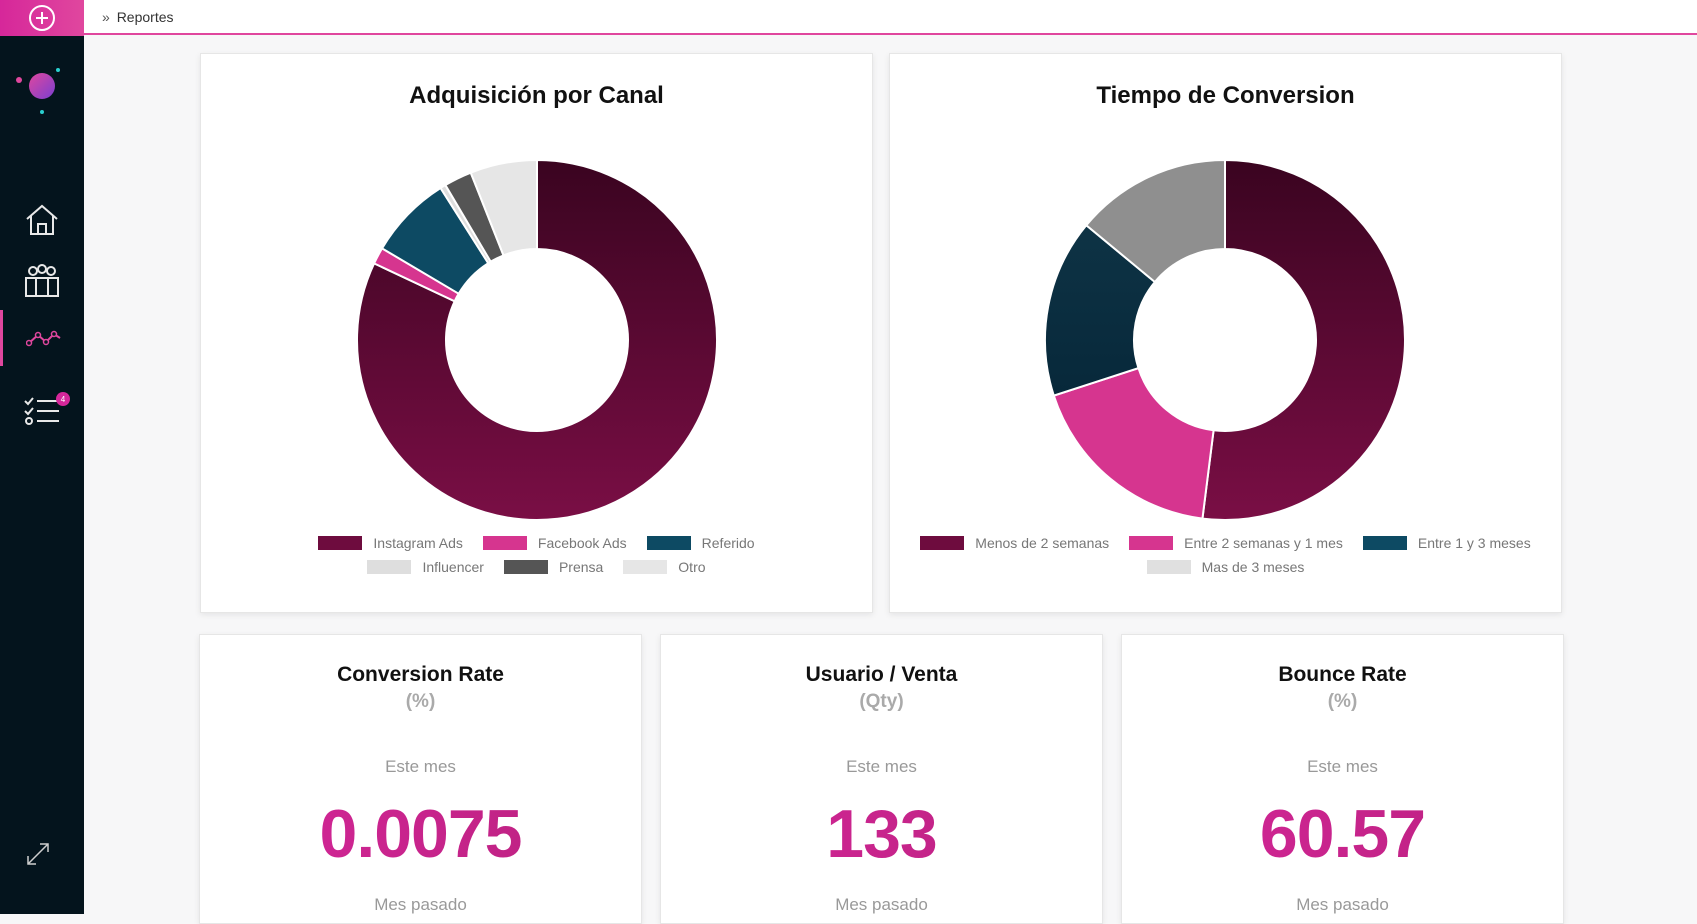 This screenshot has height=924, width=1697. I want to click on plus-circle-icon, so click(42, 18).